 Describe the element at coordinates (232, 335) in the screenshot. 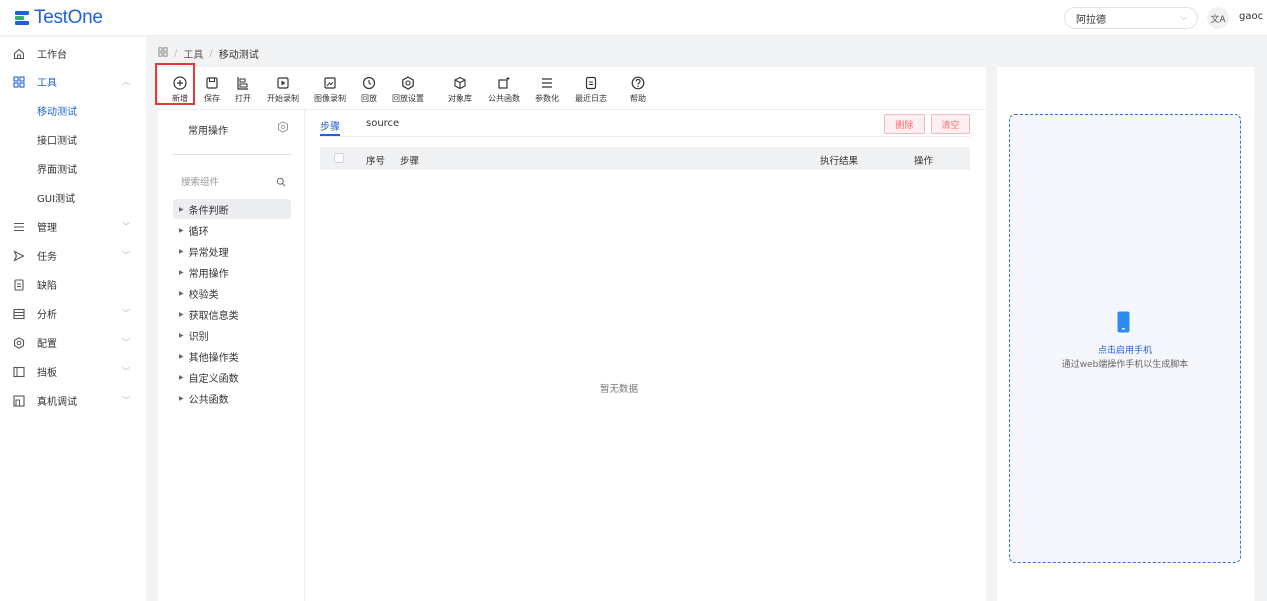

I see `tree-item: ▶ 识别` at that location.